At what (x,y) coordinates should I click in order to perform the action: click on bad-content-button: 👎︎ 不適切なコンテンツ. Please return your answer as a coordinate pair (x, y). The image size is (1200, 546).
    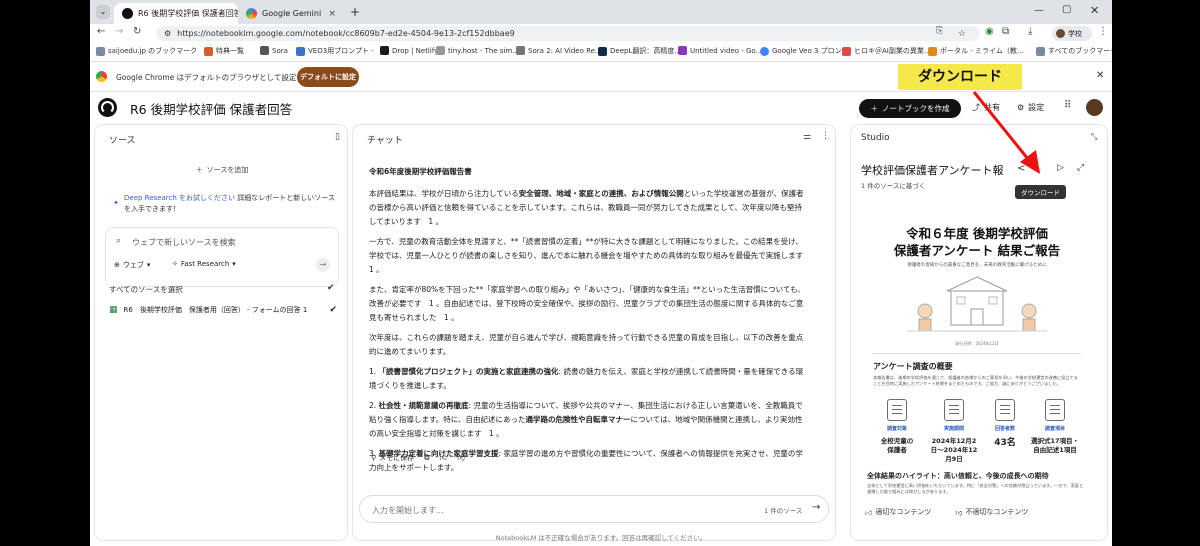
    Looking at the image, I should click on (991, 512).